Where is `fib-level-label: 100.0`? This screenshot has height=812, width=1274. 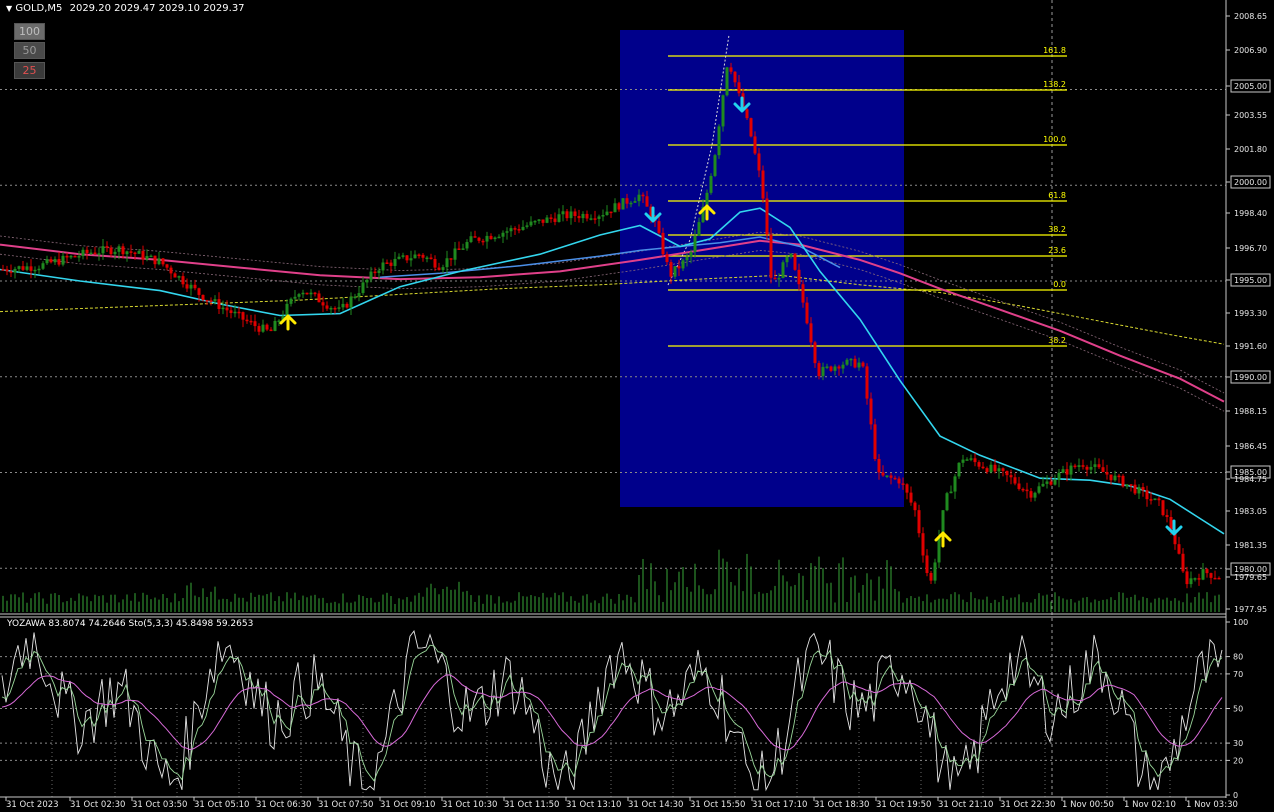
fib-level-label: 100.0 is located at coordinates (1054, 139).